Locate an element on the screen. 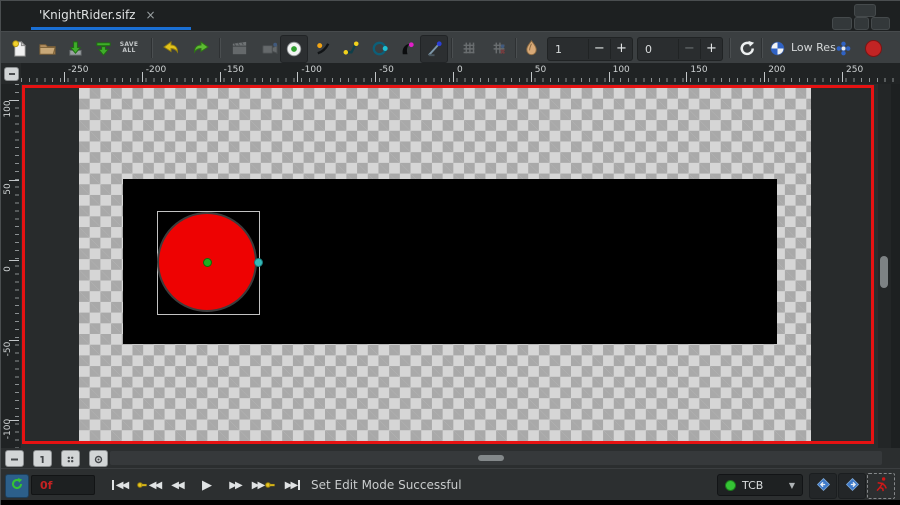 Image resolution: width=900 pixels, height=505 pixels. ruler-corner-button is located at coordinates (11, 74).